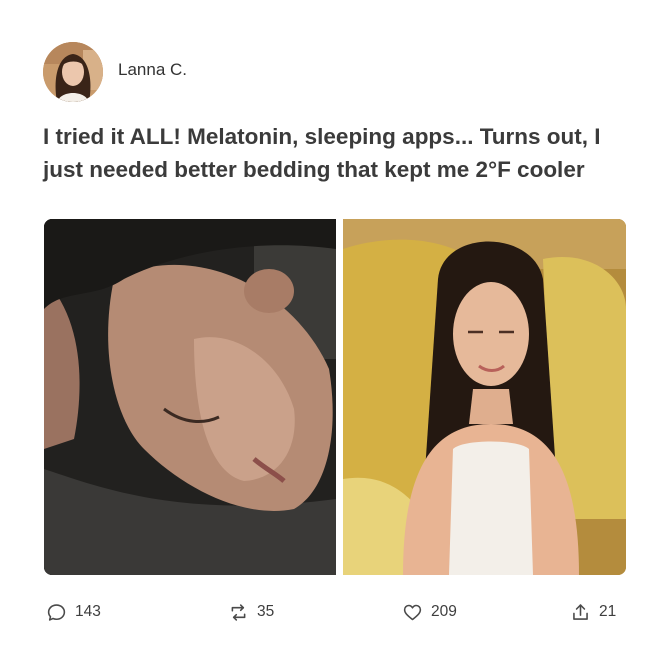  What do you see at coordinates (266, 611) in the screenshot?
I see `repost-count: 35` at bounding box center [266, 611].